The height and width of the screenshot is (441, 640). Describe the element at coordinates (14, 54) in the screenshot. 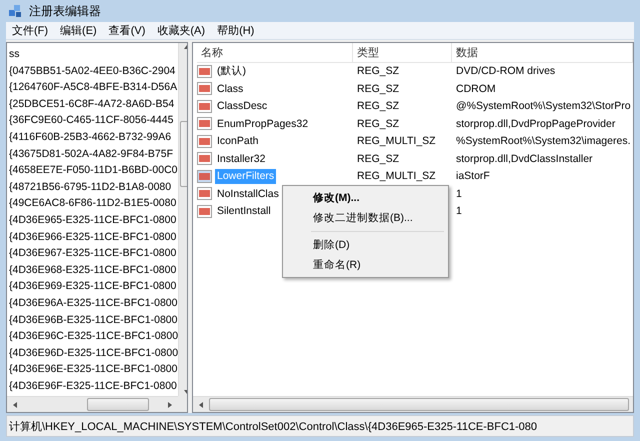

I see `tree-item: ss` at that location.